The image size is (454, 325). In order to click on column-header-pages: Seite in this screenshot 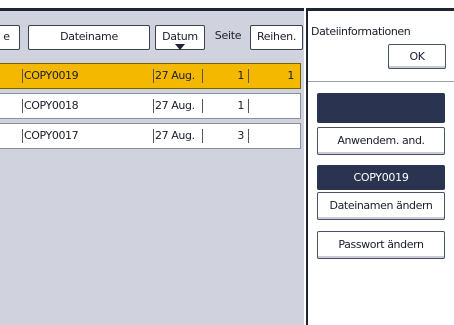, I will do `click(228, 35)`.